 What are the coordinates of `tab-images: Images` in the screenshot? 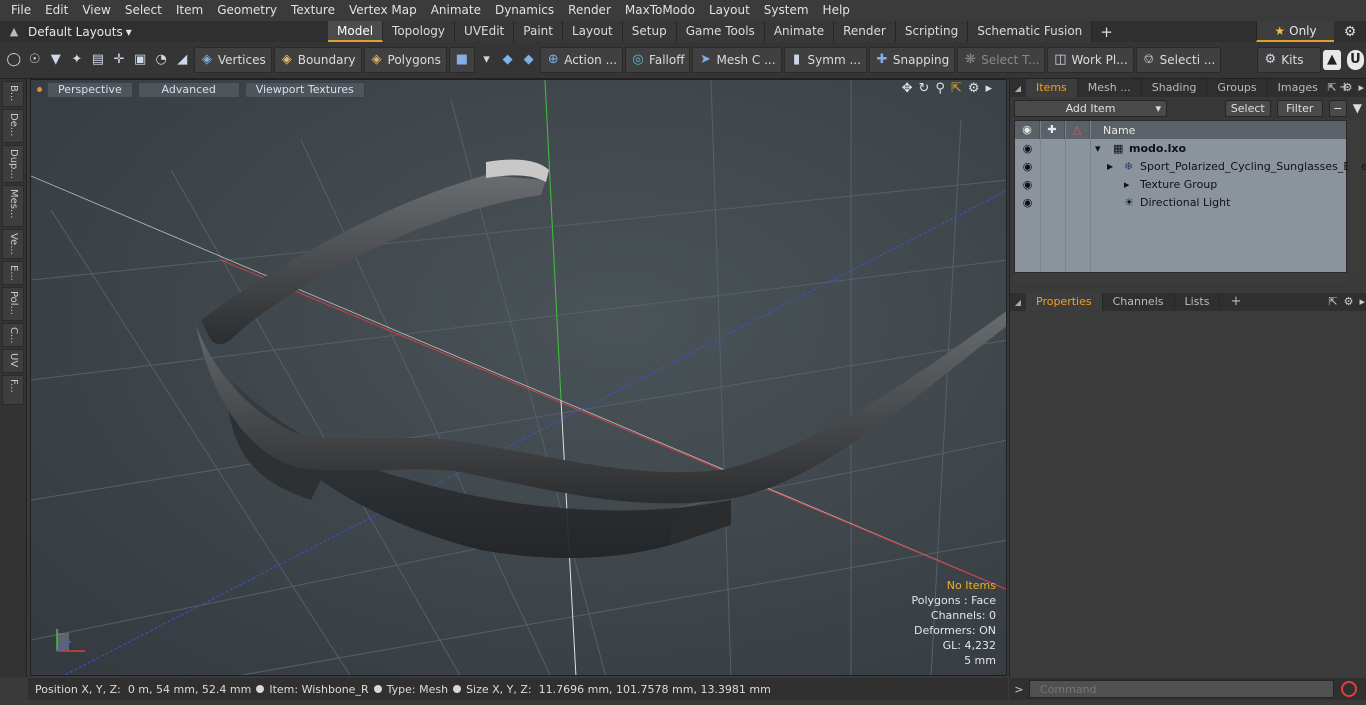 It's located at (1298, 88).